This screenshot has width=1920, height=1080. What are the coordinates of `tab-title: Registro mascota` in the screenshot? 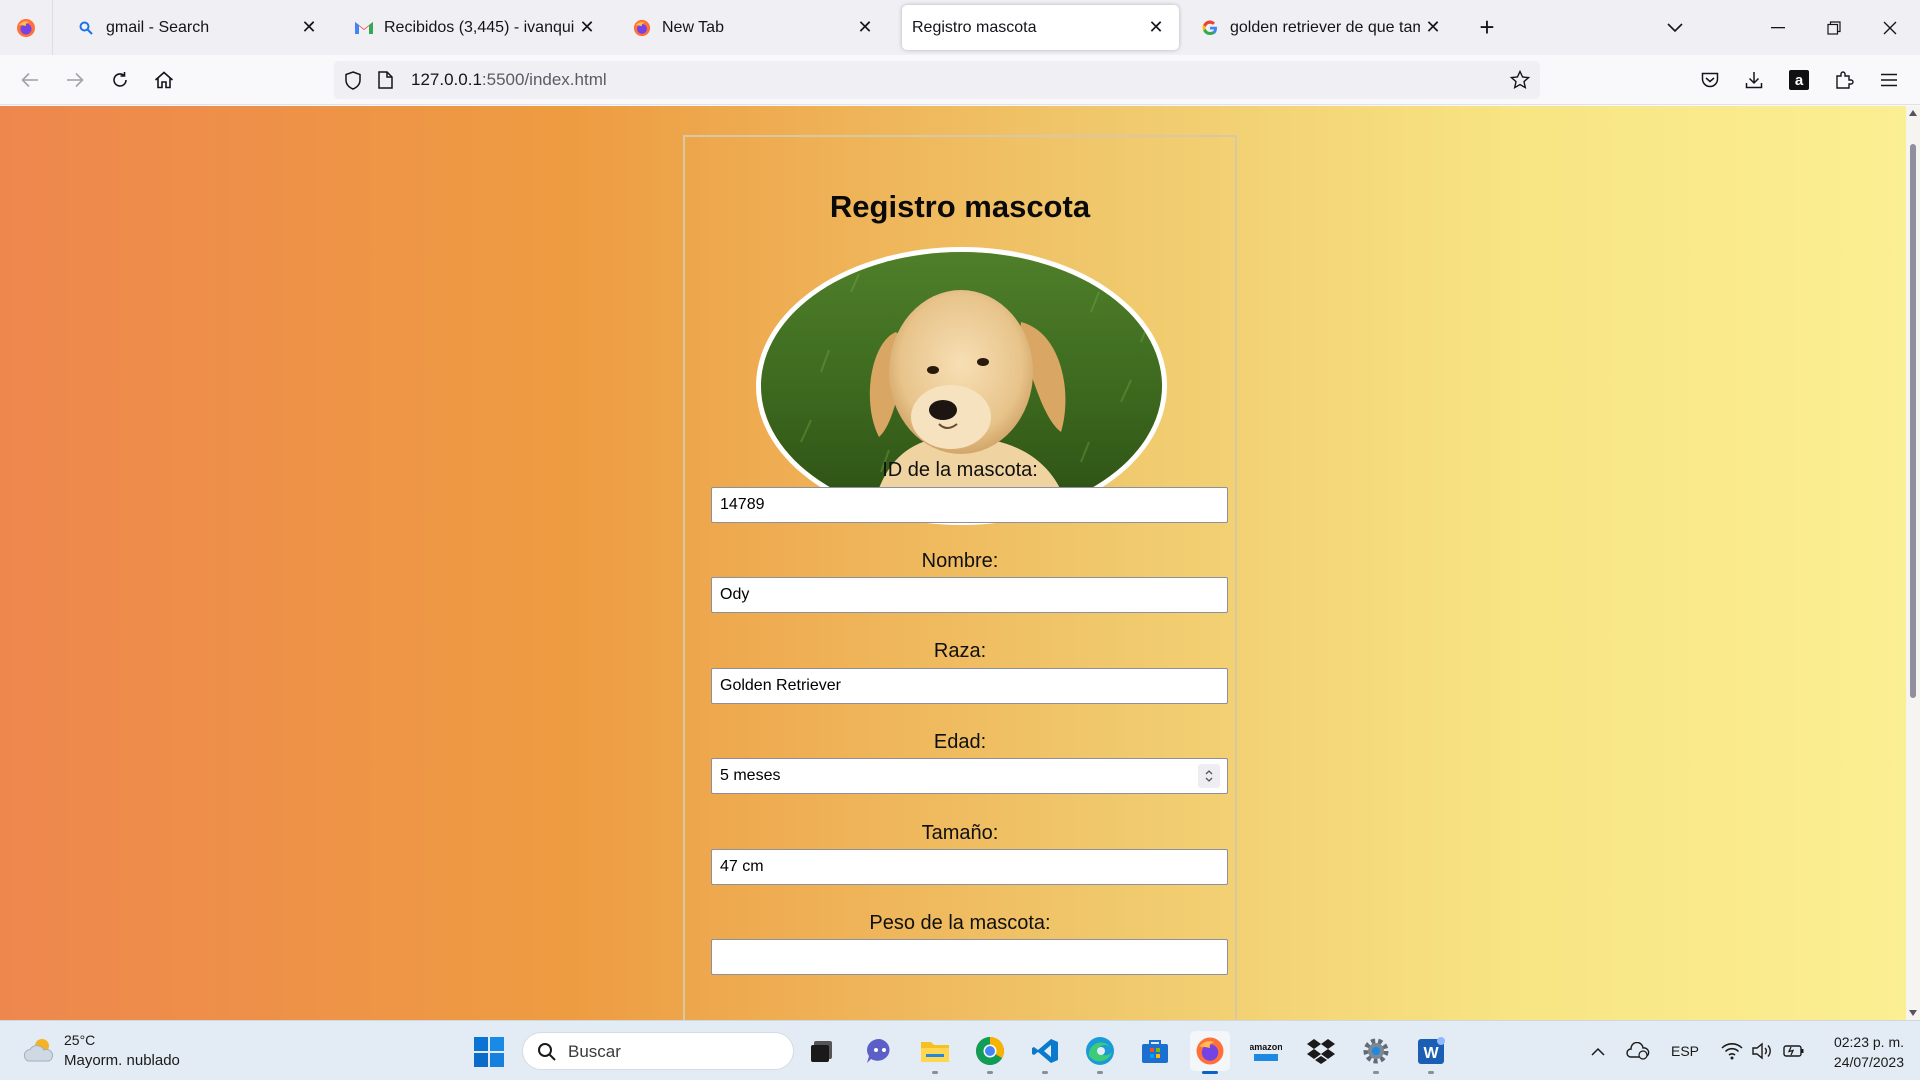 It's located at (974, 27).